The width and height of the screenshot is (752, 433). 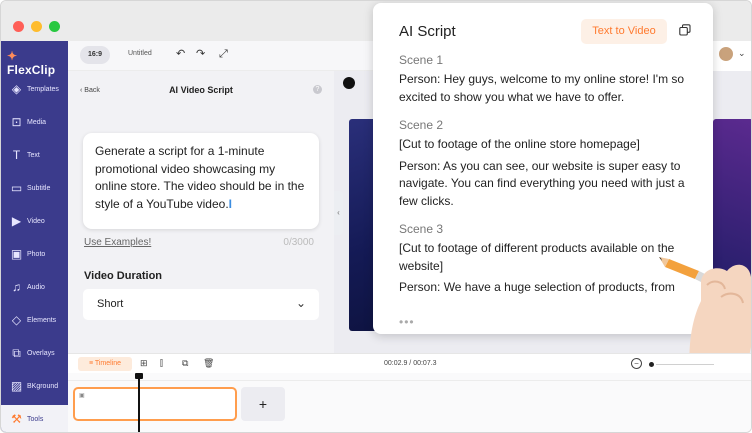 What do you see at coordinates (117, 242) in the screenshot?
I see `use-examples-link: Use Examples!` at bounding box center [117, 242].